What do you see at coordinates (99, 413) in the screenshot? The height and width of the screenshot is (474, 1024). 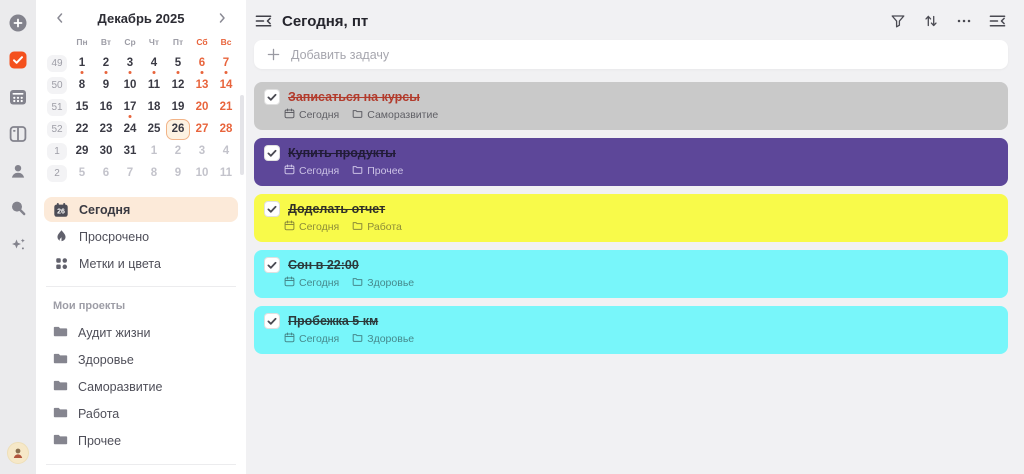 I see `project-label: Работа` at bounding box center [99, 413].